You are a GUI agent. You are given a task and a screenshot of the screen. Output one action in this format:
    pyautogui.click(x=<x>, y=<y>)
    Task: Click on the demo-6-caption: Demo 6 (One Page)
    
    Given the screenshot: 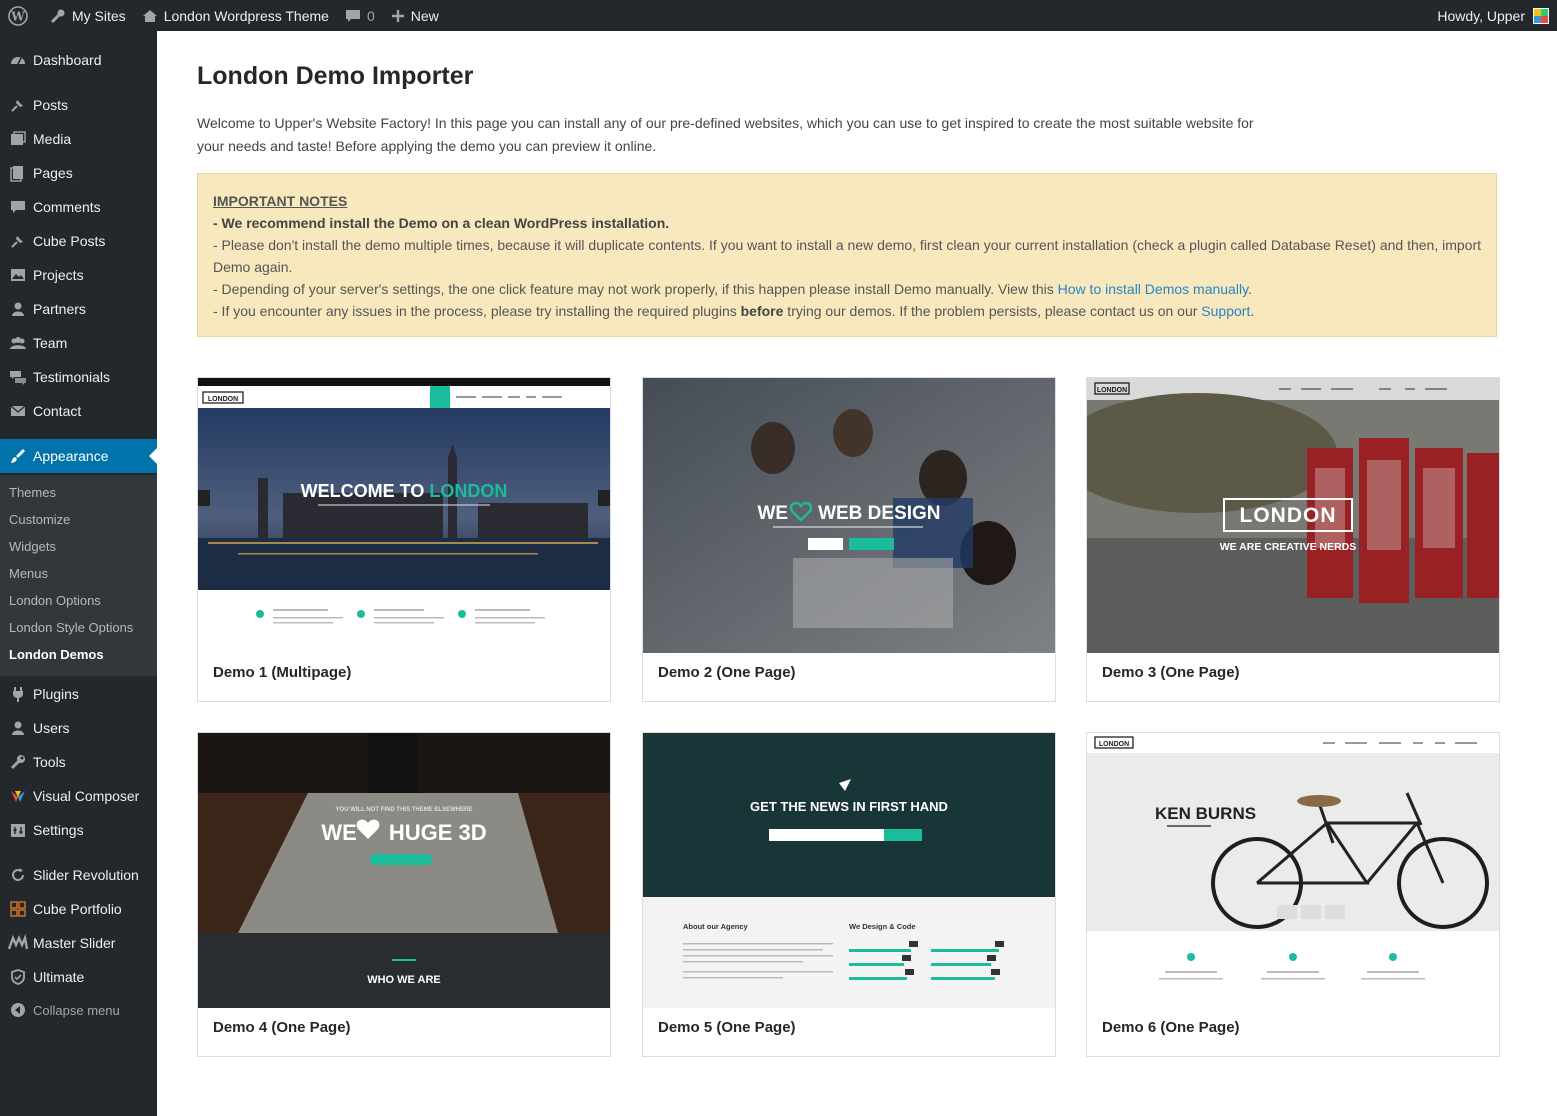 What is the action you would take?
    pyautogui.click(x=1171, y=1027)
    